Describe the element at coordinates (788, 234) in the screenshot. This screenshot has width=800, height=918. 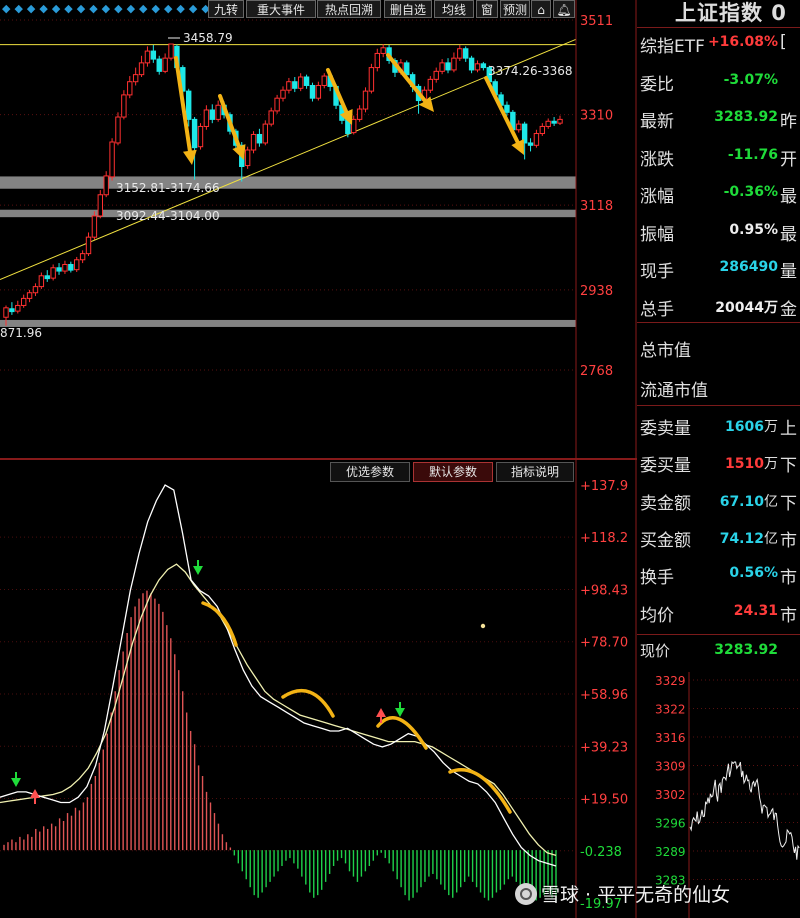
I see `quote-extra-label: 最` at that location.